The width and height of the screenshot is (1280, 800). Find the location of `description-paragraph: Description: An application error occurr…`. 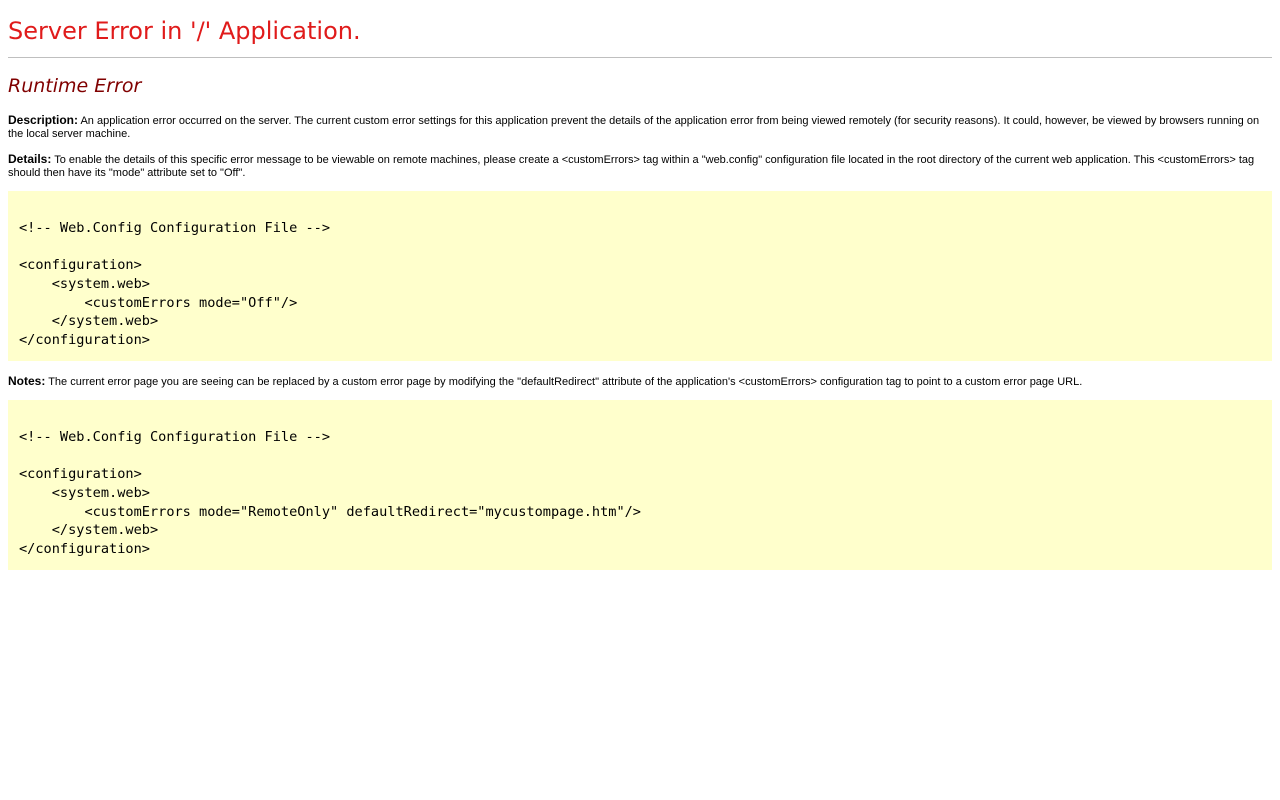

description-paragraph: Description: An application error occurr… is located at coordinates (640, 127).